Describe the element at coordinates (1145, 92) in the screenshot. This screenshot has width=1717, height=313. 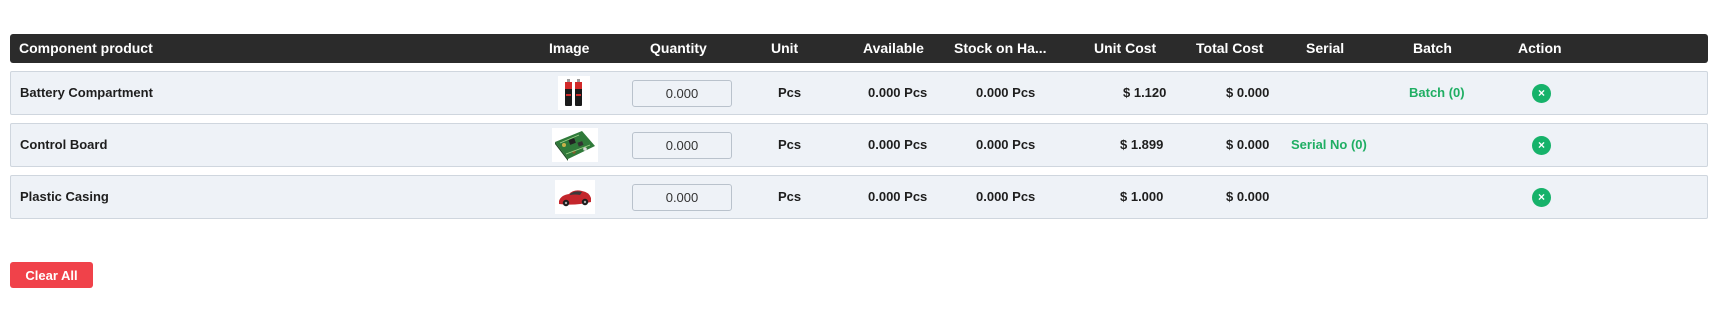
I see `unit-cost-cell: $ 1.120` at that location.